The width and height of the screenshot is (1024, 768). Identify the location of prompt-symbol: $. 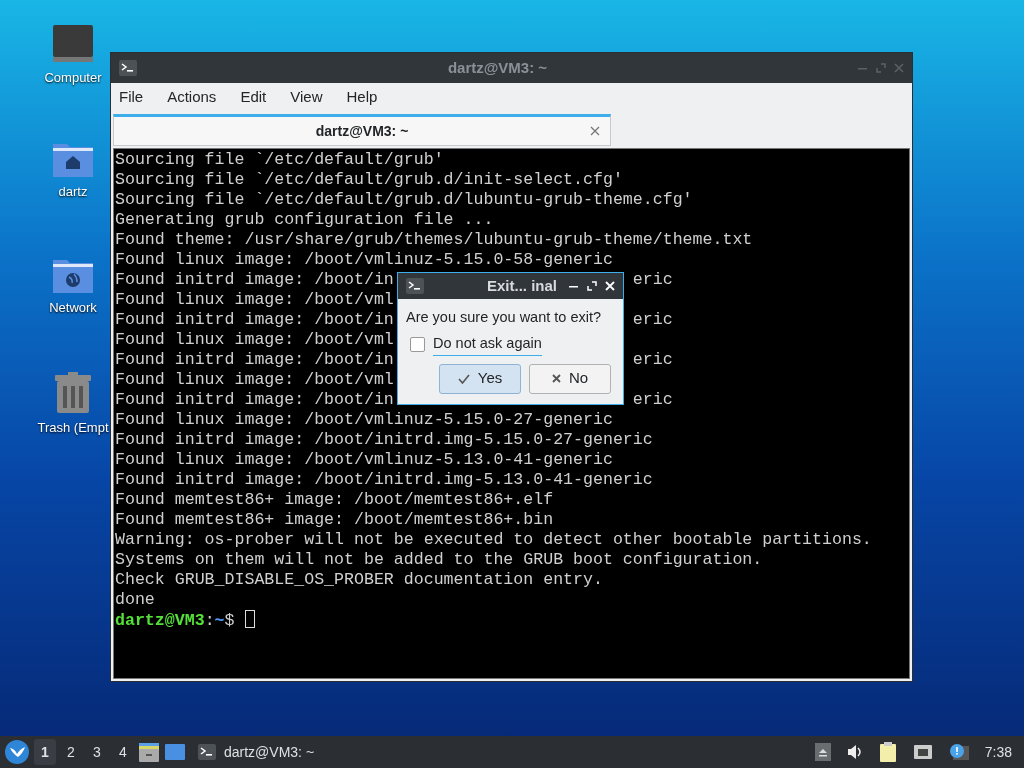
(229, 620).